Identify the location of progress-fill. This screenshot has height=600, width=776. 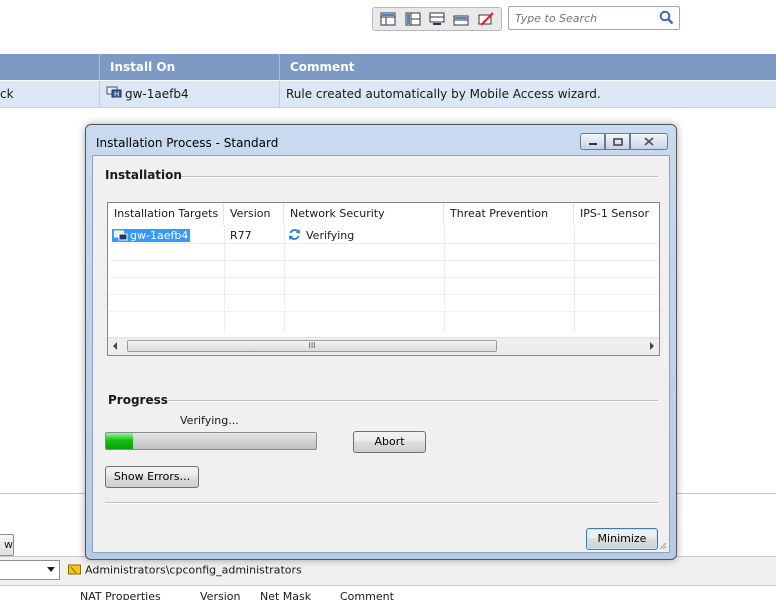
(120, 441).